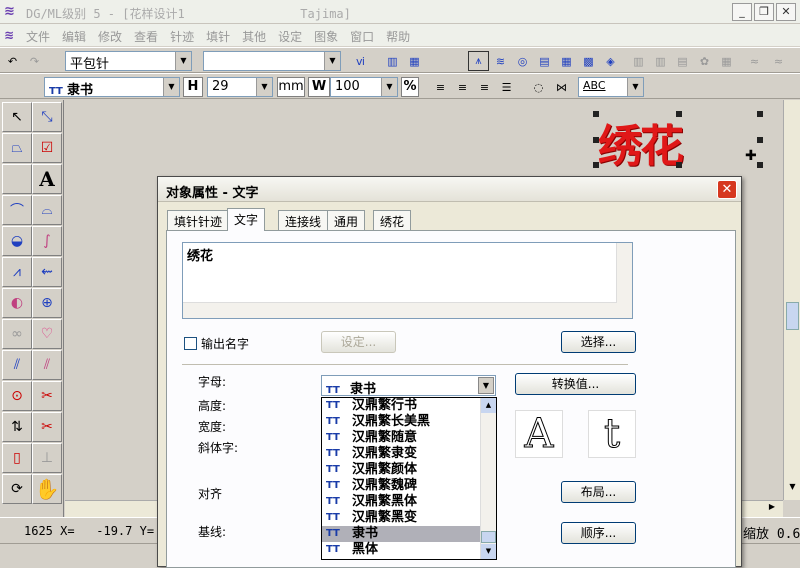 This screenshot has height=568, width=800. Describe the element at coordinates (47, 458) in the screenshot. I see `stop-needle-icon: ⊥` at that location.